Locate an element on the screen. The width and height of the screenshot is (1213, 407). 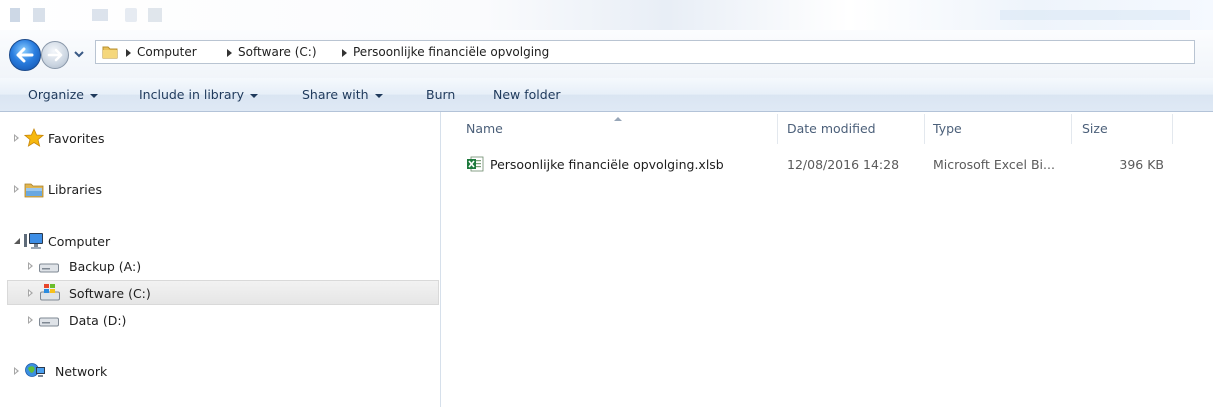
undo-icon is located at coordinates (100, 15).